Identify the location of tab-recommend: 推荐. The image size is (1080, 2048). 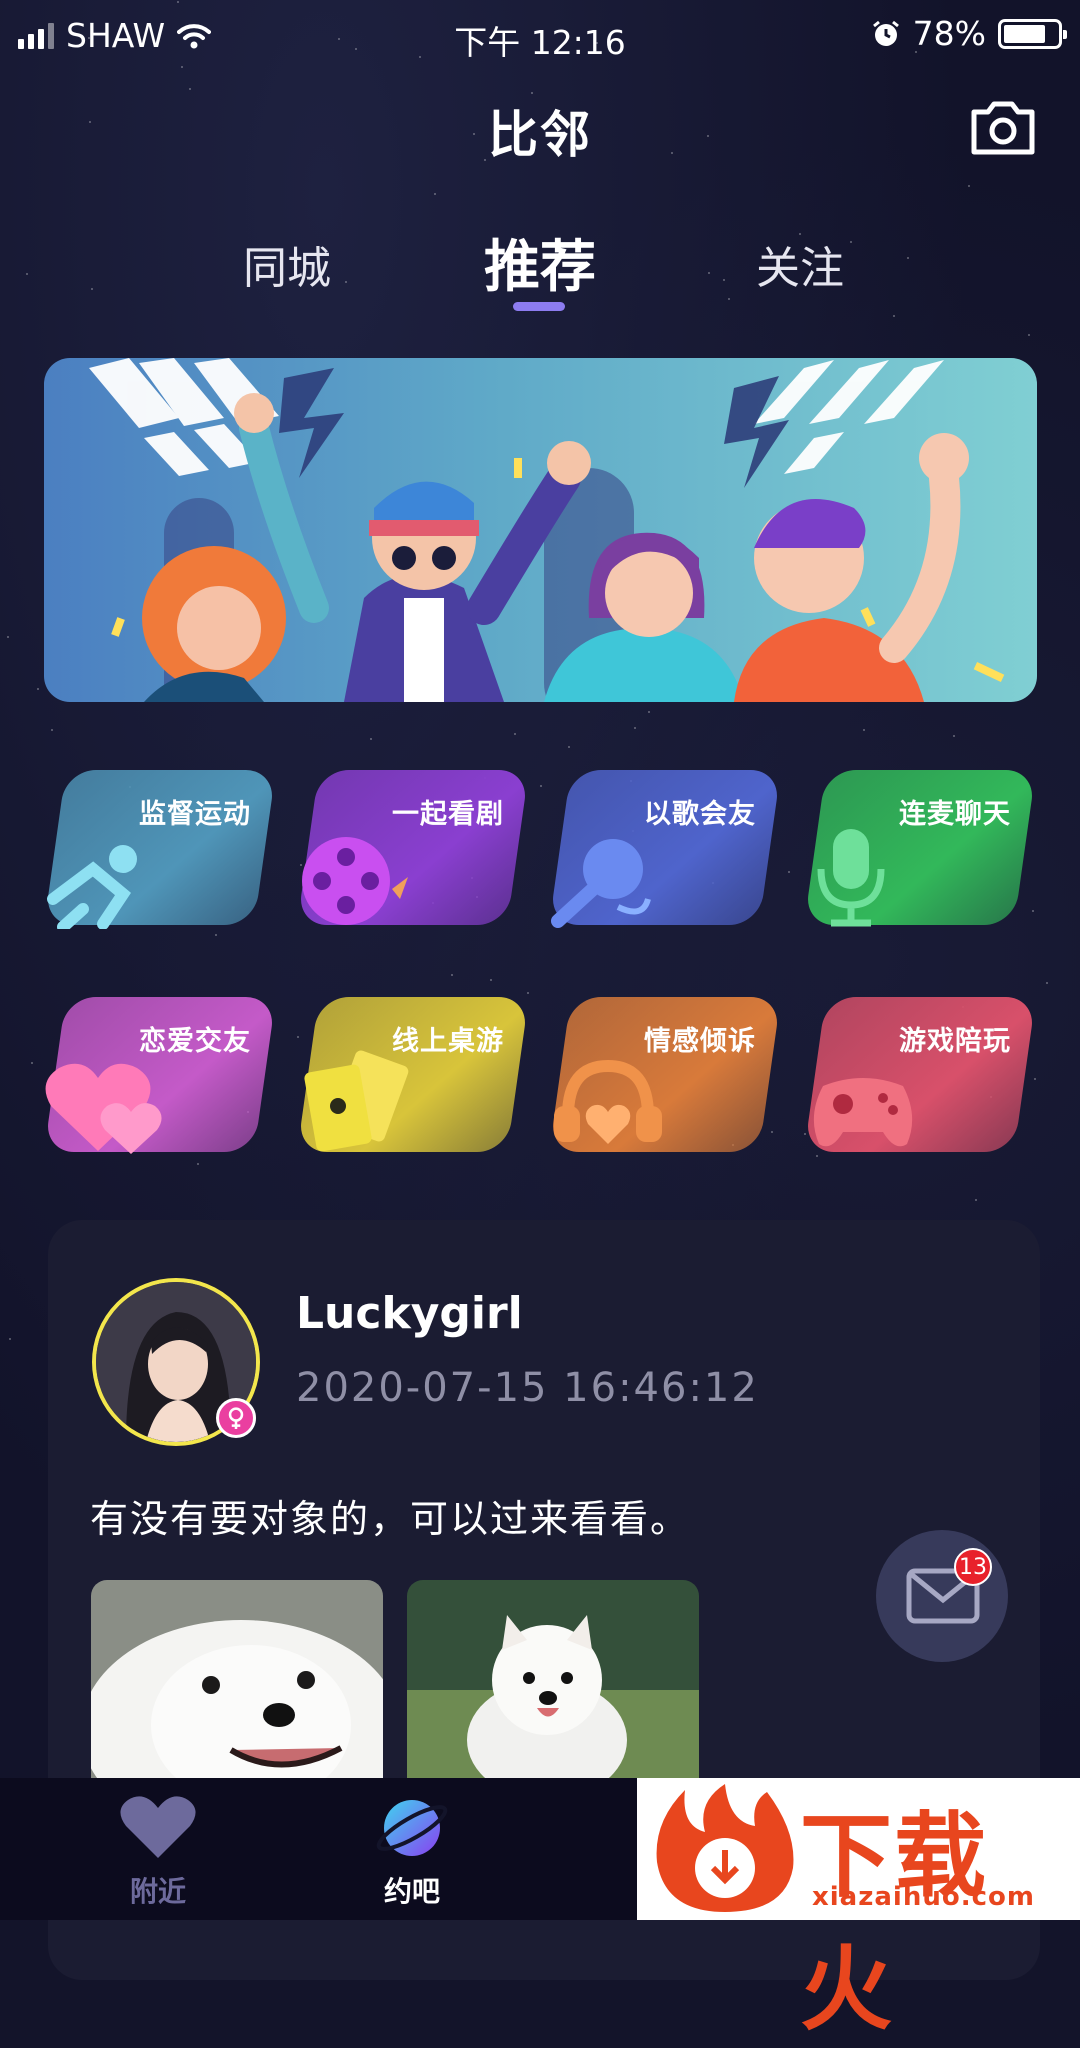
(540, 262).